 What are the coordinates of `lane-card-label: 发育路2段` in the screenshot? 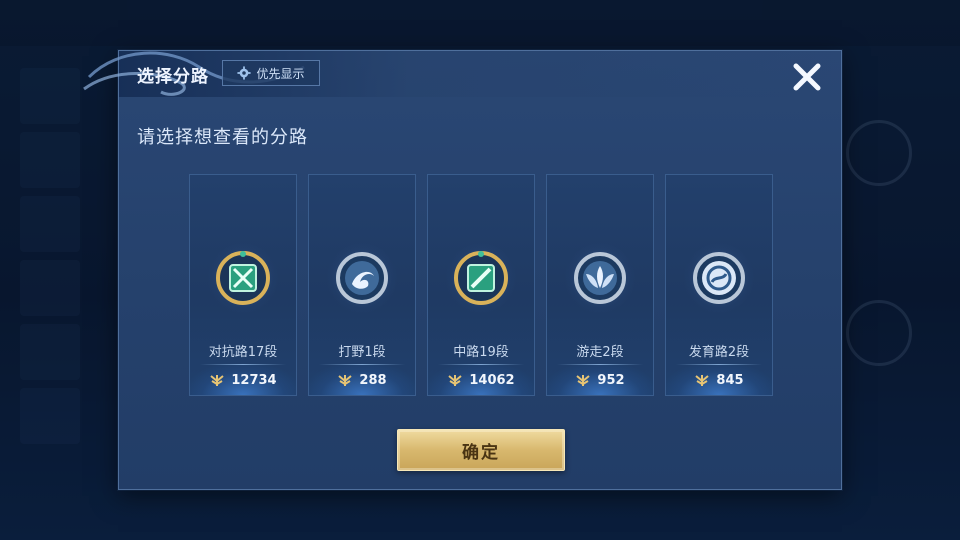 It's located at (719, 352).